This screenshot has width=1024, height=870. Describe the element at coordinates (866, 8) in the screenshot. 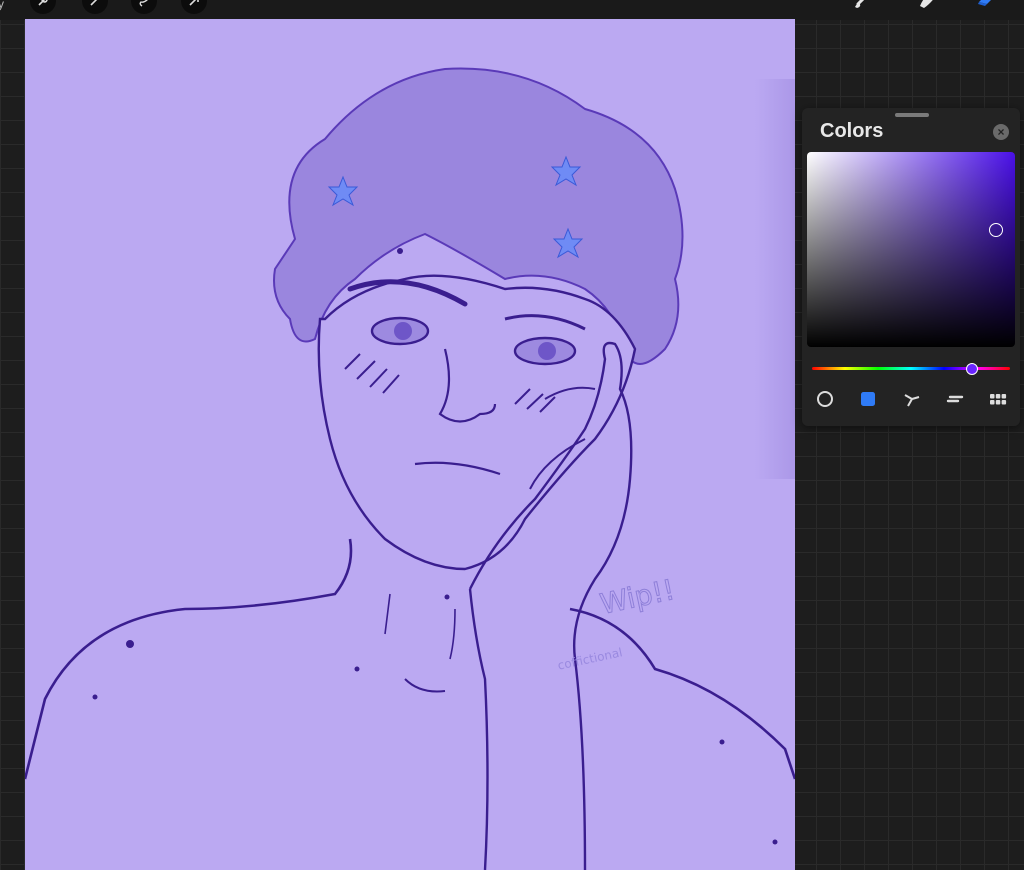

I see `brush-icon` at that location.